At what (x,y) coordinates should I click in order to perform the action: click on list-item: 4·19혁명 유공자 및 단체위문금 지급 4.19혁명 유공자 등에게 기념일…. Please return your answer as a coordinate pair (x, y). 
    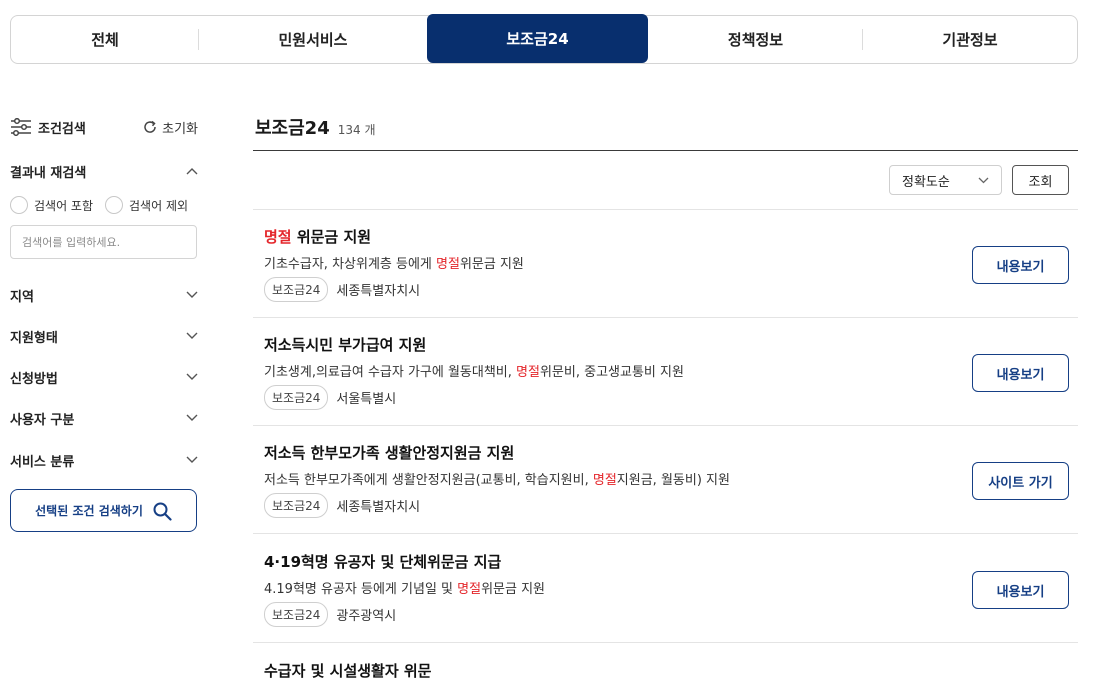
    Looking at the image, I should click on (665, 589).